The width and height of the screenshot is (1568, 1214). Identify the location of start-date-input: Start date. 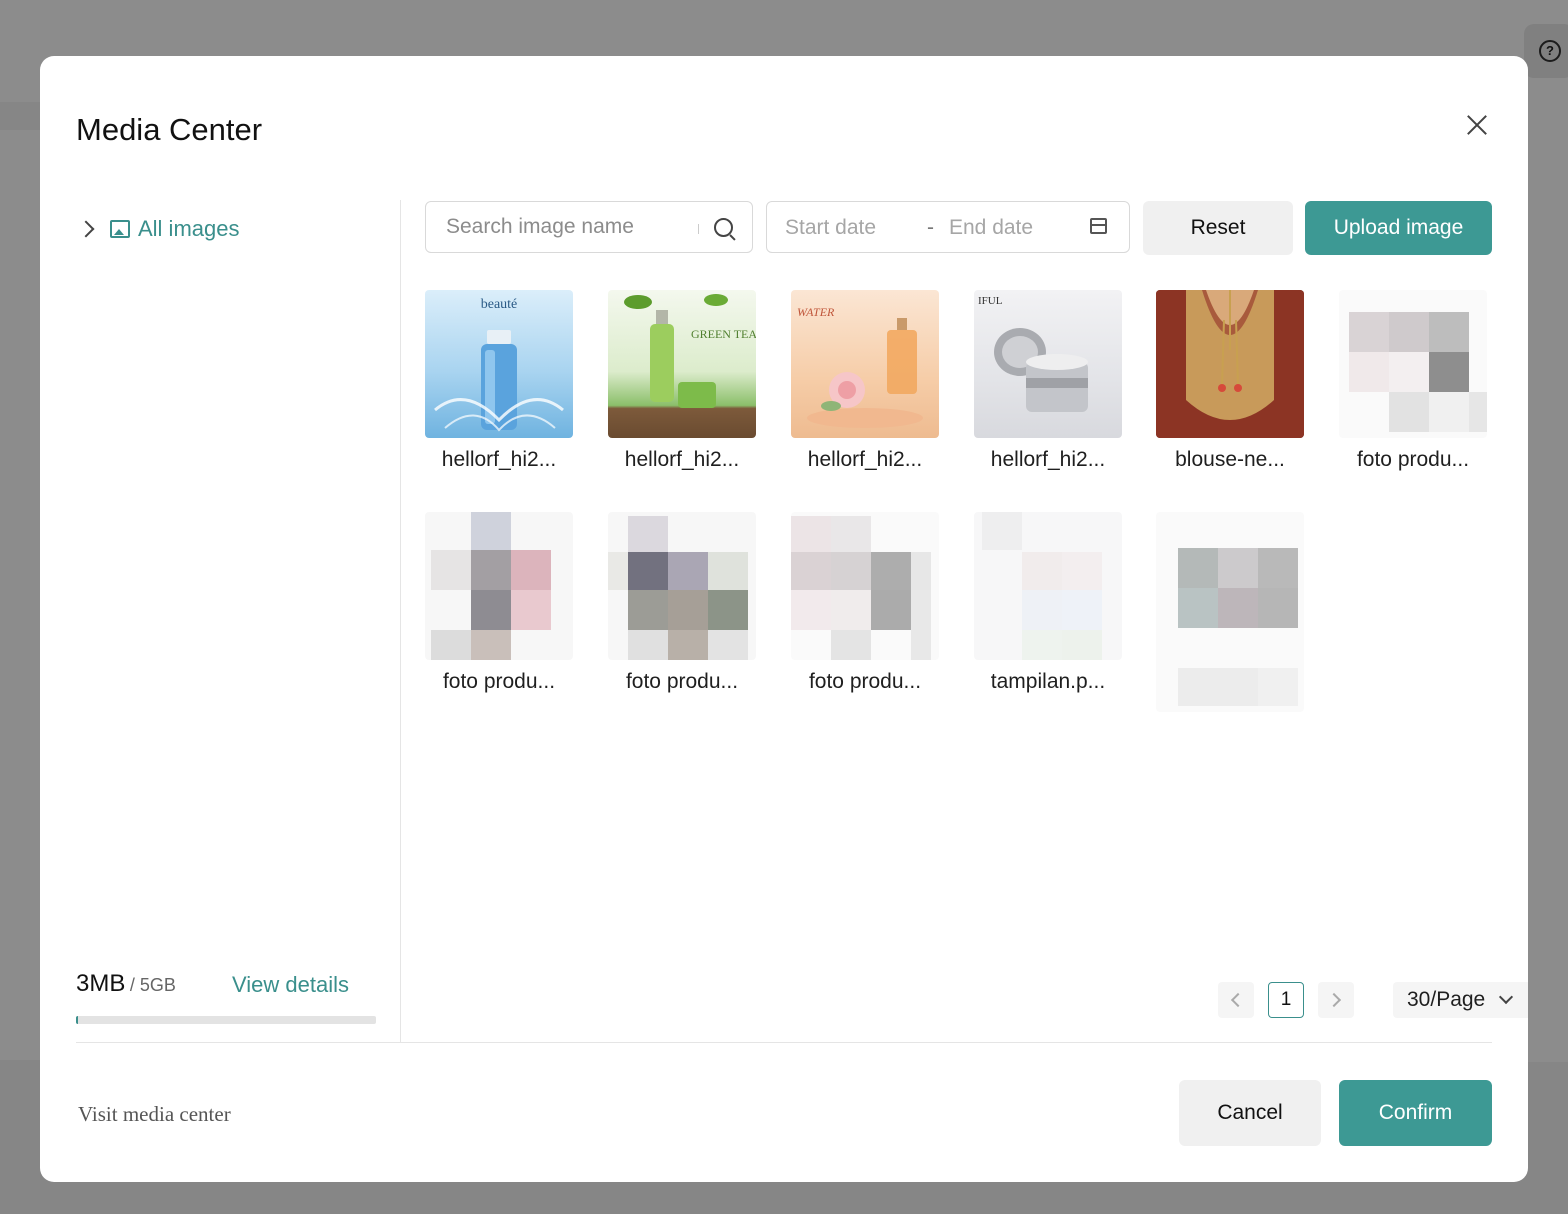
(830, 228).